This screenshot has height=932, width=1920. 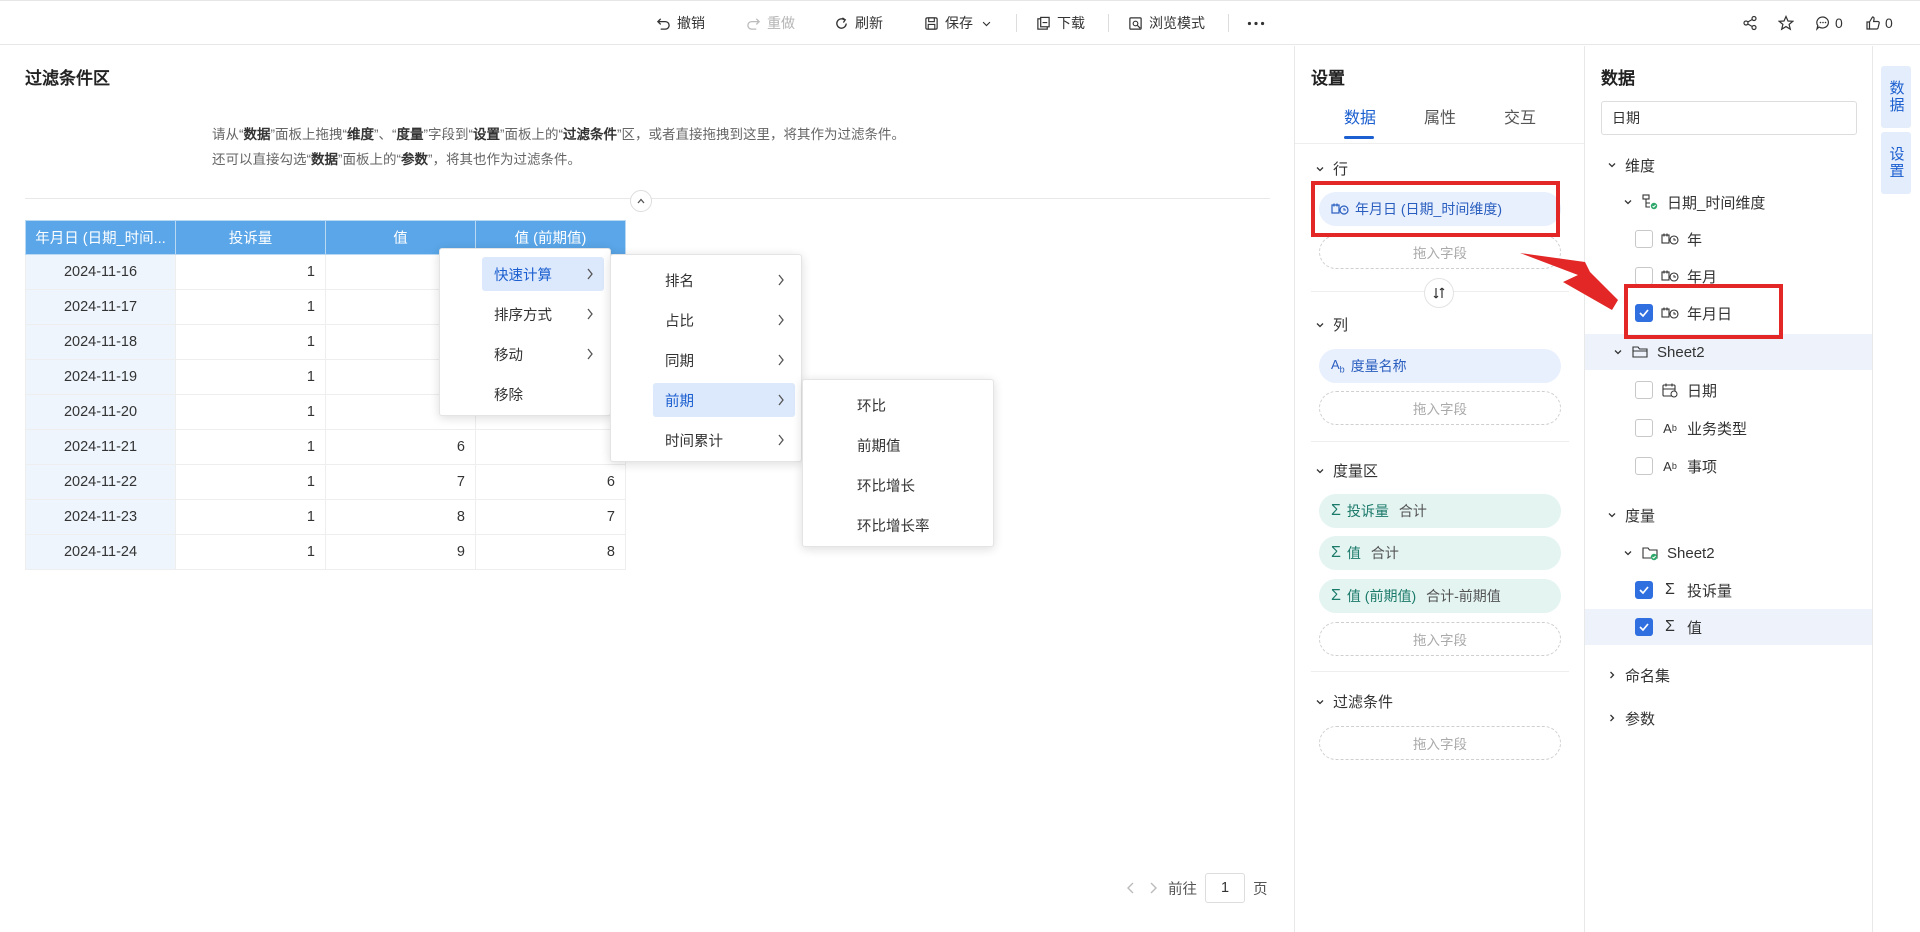 I want to click on columns-drop-zone: 拖入字段, so click(x=1440, y=408).